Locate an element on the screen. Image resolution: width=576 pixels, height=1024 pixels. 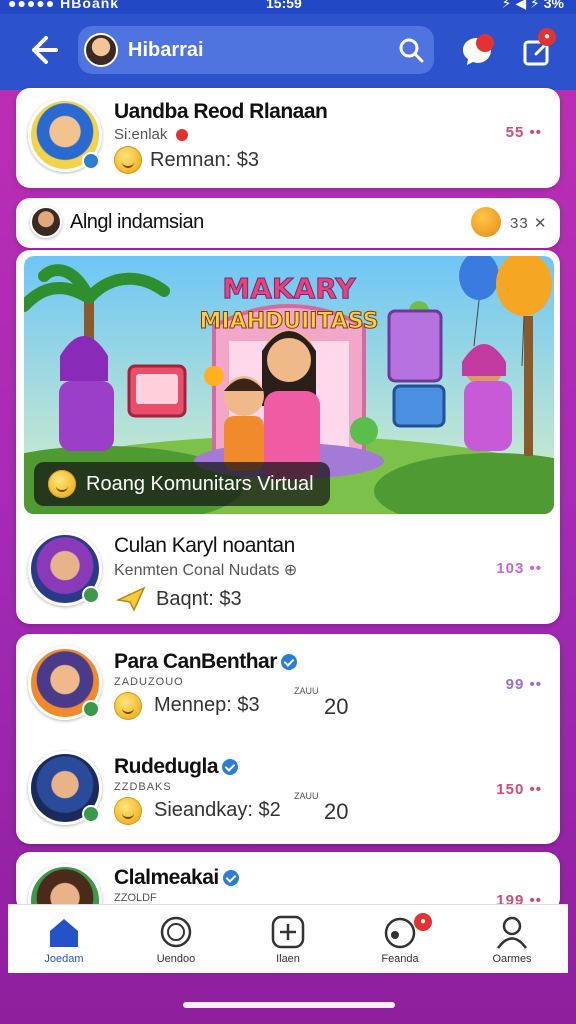
bottom-navigation: Joedam Uendoo Ilaen ● Feanda Oarmes is located at coordinates (288, 938).